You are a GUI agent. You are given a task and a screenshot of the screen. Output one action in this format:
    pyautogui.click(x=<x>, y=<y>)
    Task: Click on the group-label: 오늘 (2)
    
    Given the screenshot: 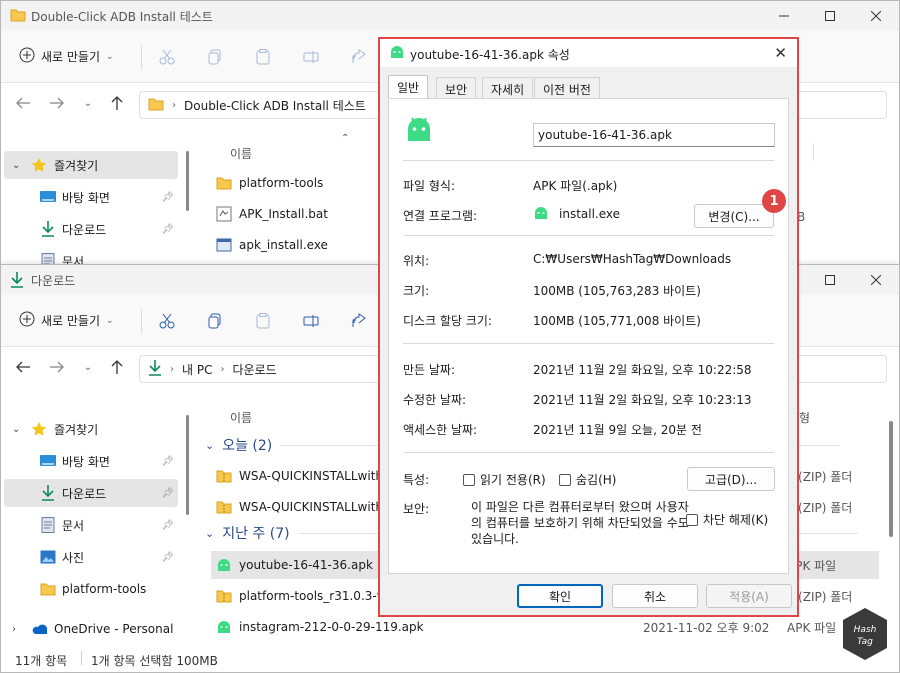 What is the action you would take?
    pyautogui.click(x=247, y=446)
    